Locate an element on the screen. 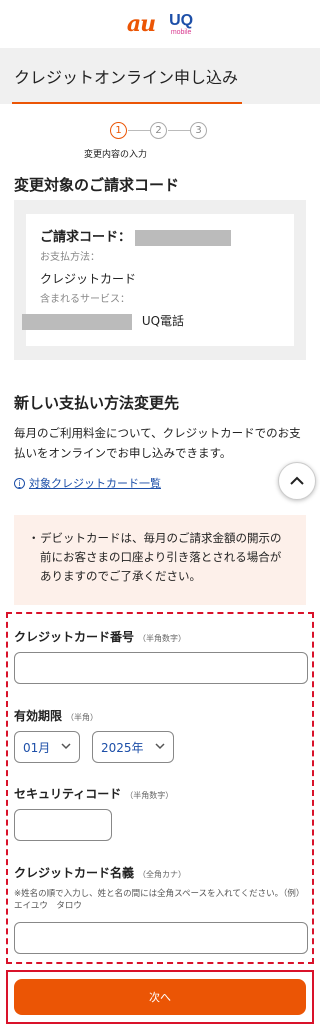 This screenshot has width=320, height=1033. step-2: 2 is located at coordinates (158, 130).